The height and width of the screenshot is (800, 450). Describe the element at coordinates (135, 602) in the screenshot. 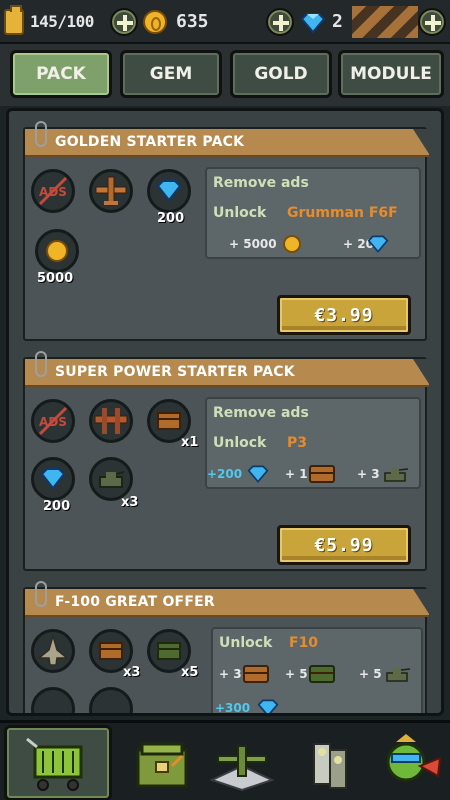

I see `offer-title: F-100 GREAT OFFER` at that location.